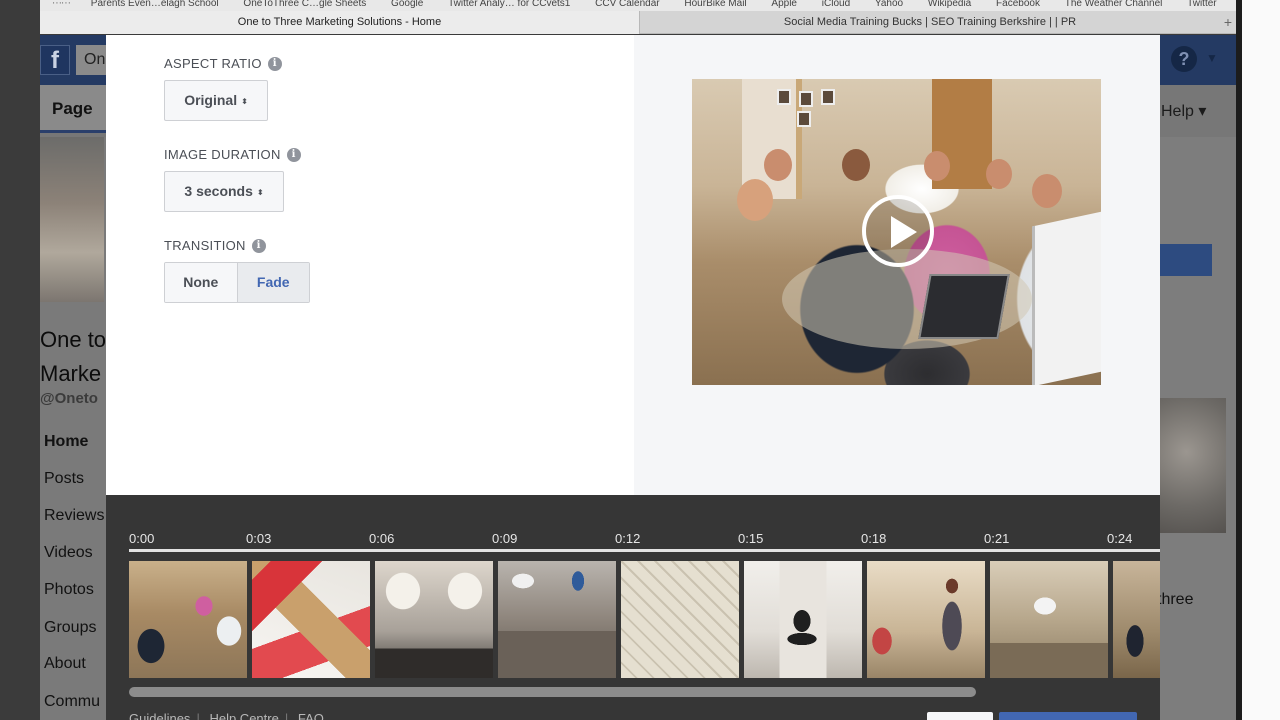  Describe the element at coordinates (964, 306) in the screenshot. I see `photo-laptop` at that location.